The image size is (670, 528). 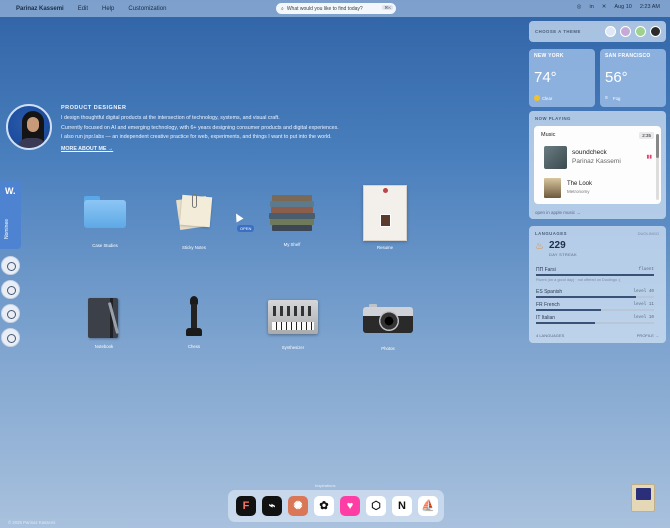 I want to click on language-name: FR French, so click(x=548, y=305).